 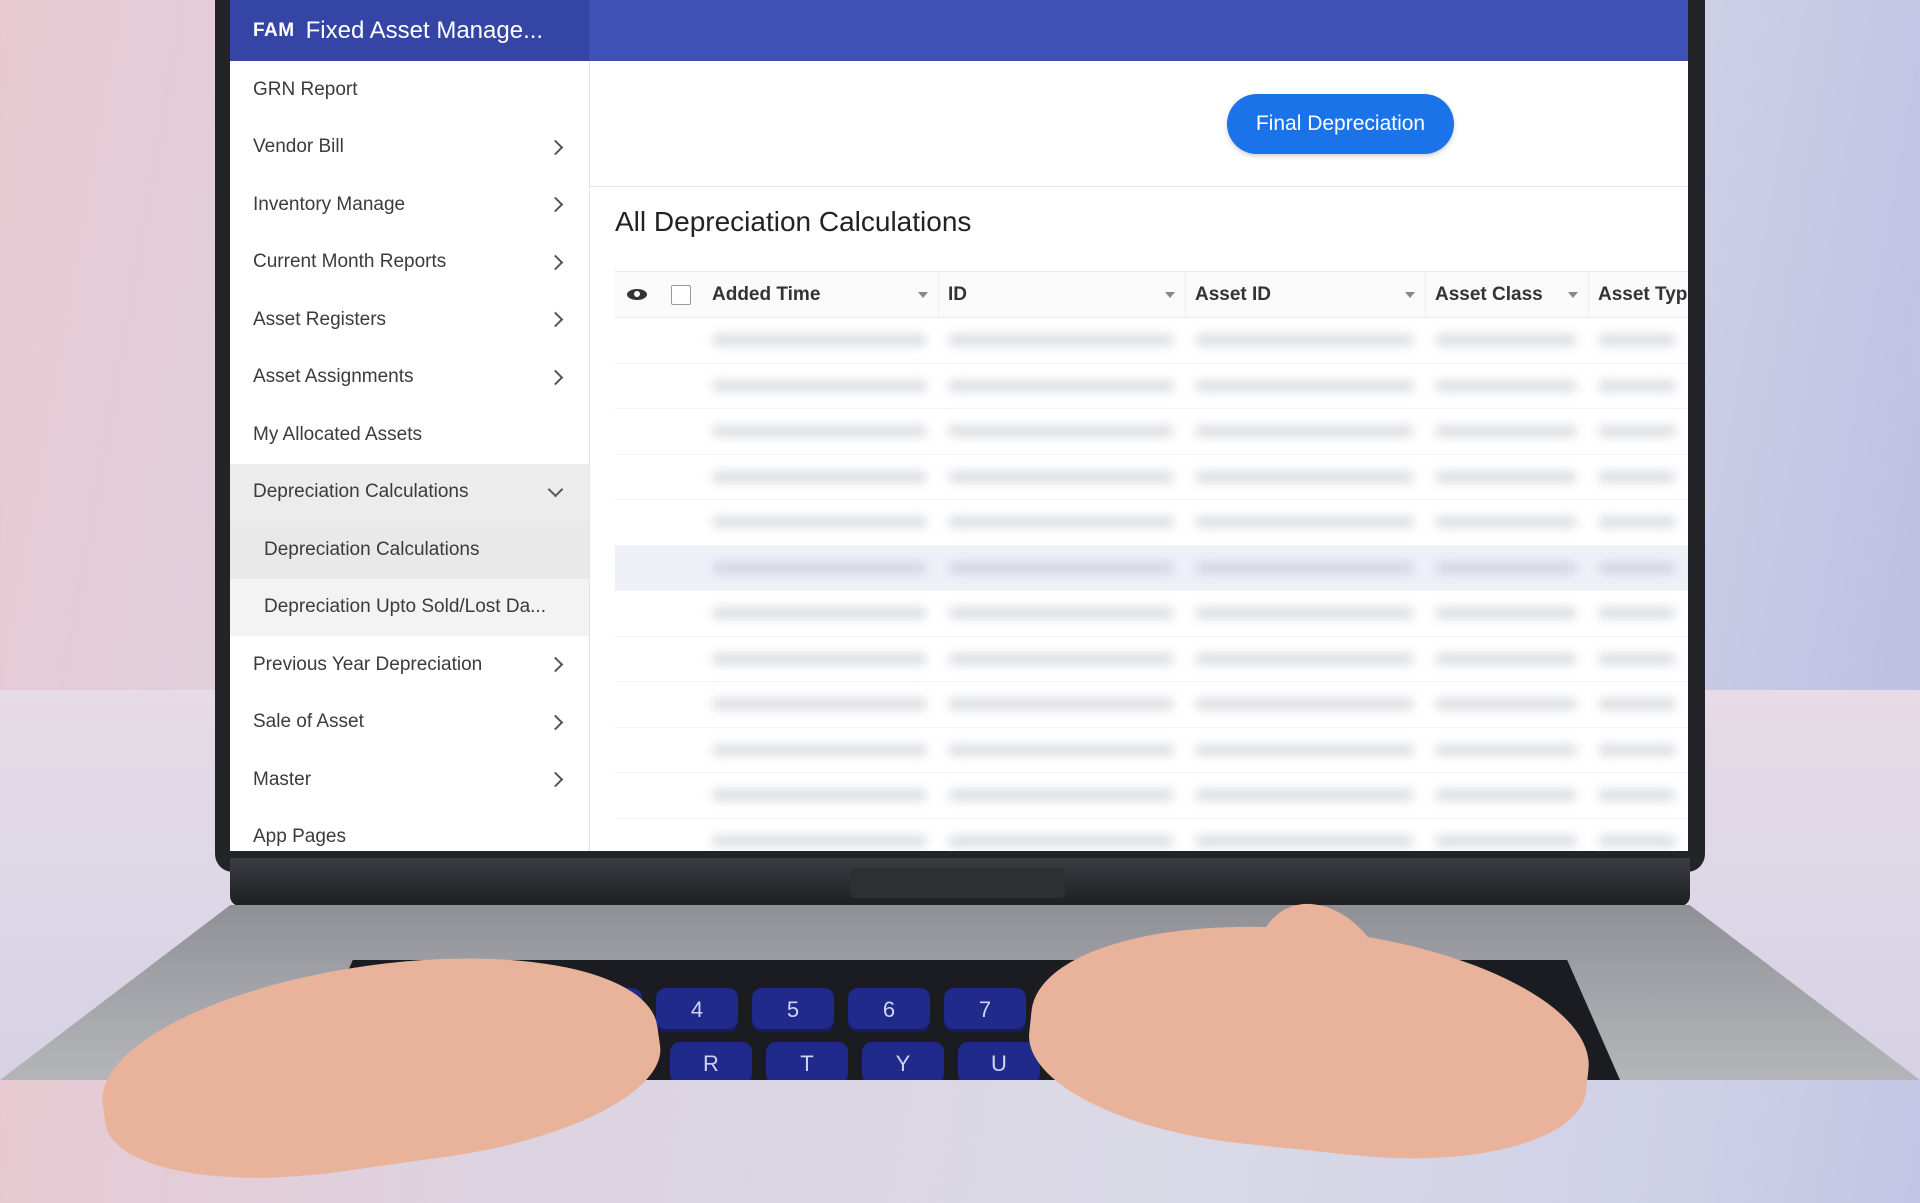 What do you see at coordinates (793, 221) in the screenshot?
I see `page-title: All Depreciation Calculations` at bounding box center [793, 221].